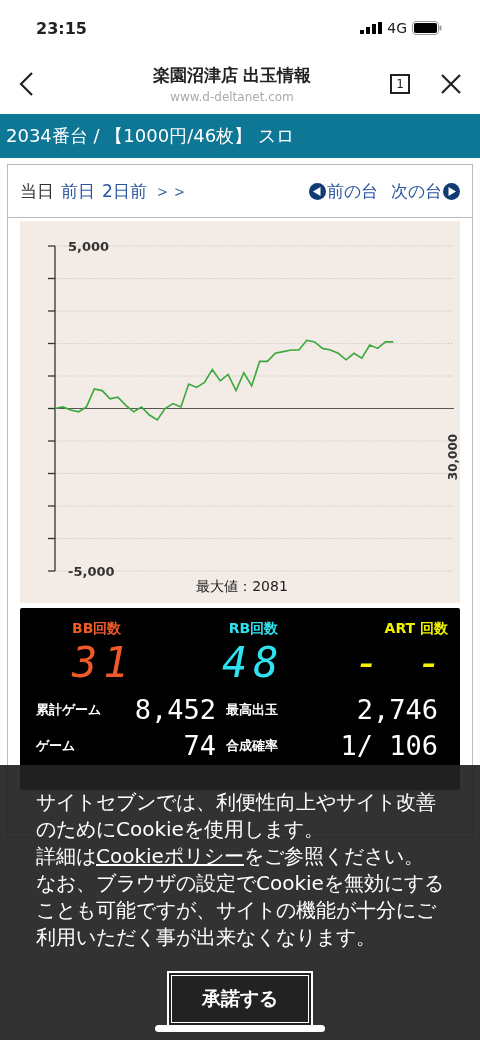 The image size is (480, 1040). I want to click on max-value-caption: 最大値：2081, so click(242, 586).